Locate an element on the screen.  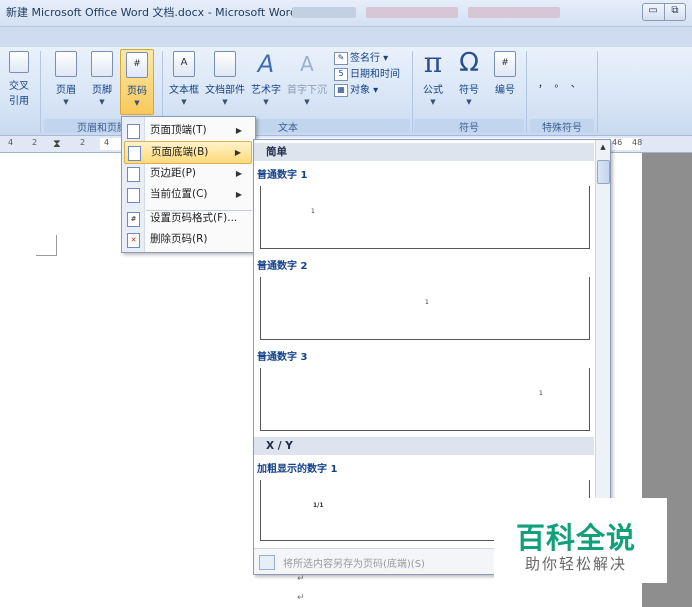
menu-item-remove-page-numbers: ✕ 删除页码(R) is located at coordinates (188, 239).